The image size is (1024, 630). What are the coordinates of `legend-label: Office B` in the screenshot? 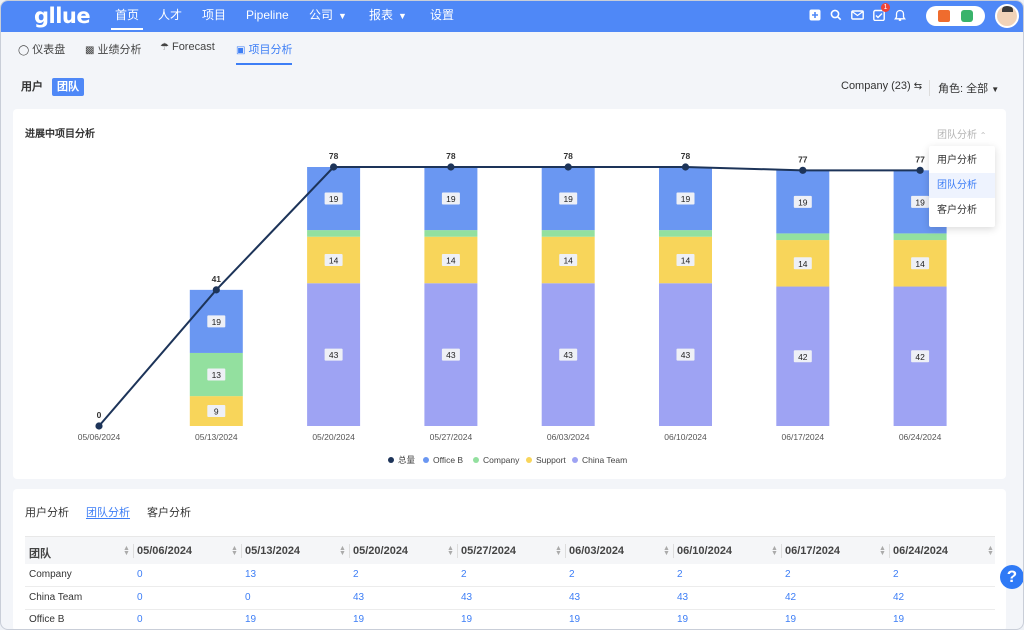 It's located at (448, 460).